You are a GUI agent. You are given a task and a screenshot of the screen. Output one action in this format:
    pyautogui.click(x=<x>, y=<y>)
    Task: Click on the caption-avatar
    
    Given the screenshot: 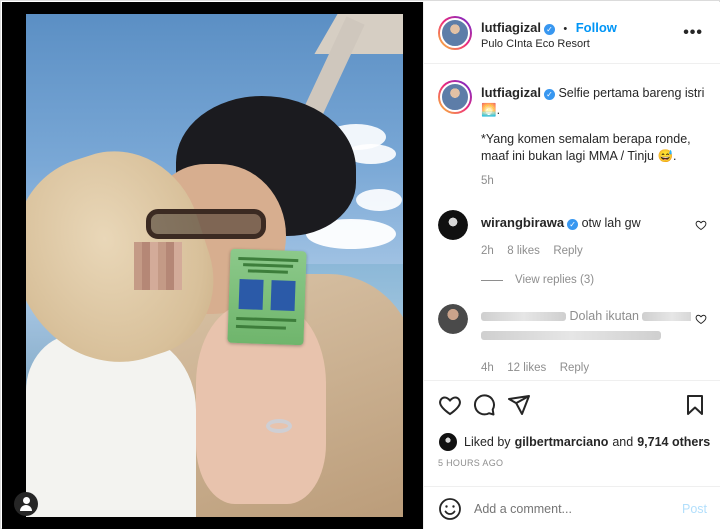 What is the action you would take?
    pyautogui.click(x=455, y=97)
    